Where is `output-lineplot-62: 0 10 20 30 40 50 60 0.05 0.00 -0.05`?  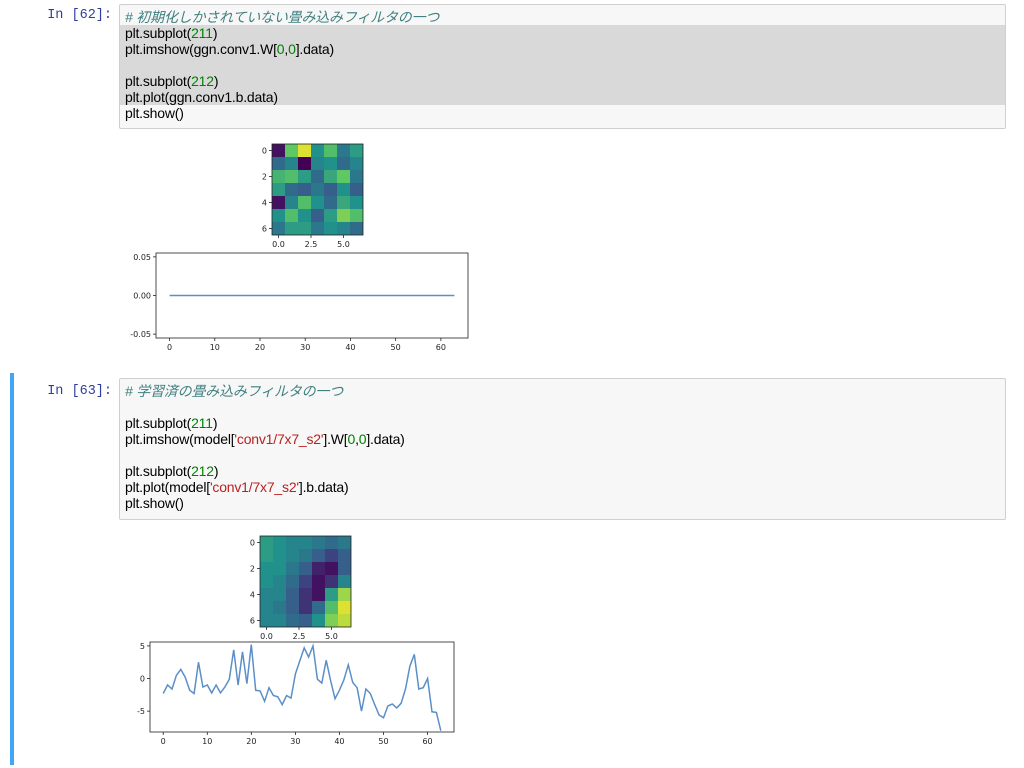
output-lineplot-62: 0 10 20 30 40 50 60 0.05 0.00 -0.05 is located at coordinates (302, 305).